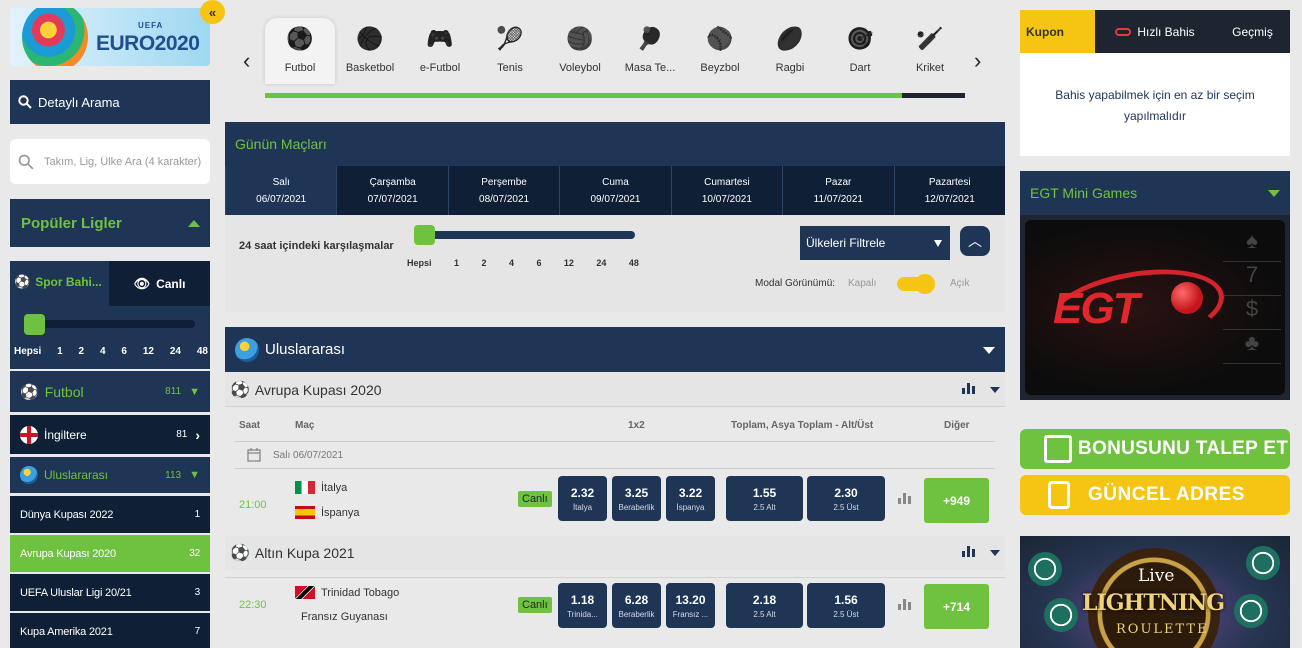 This screenshot has width=1302, height=648. I want to click on collapse-sidebar-button: «, so click(212, 12).